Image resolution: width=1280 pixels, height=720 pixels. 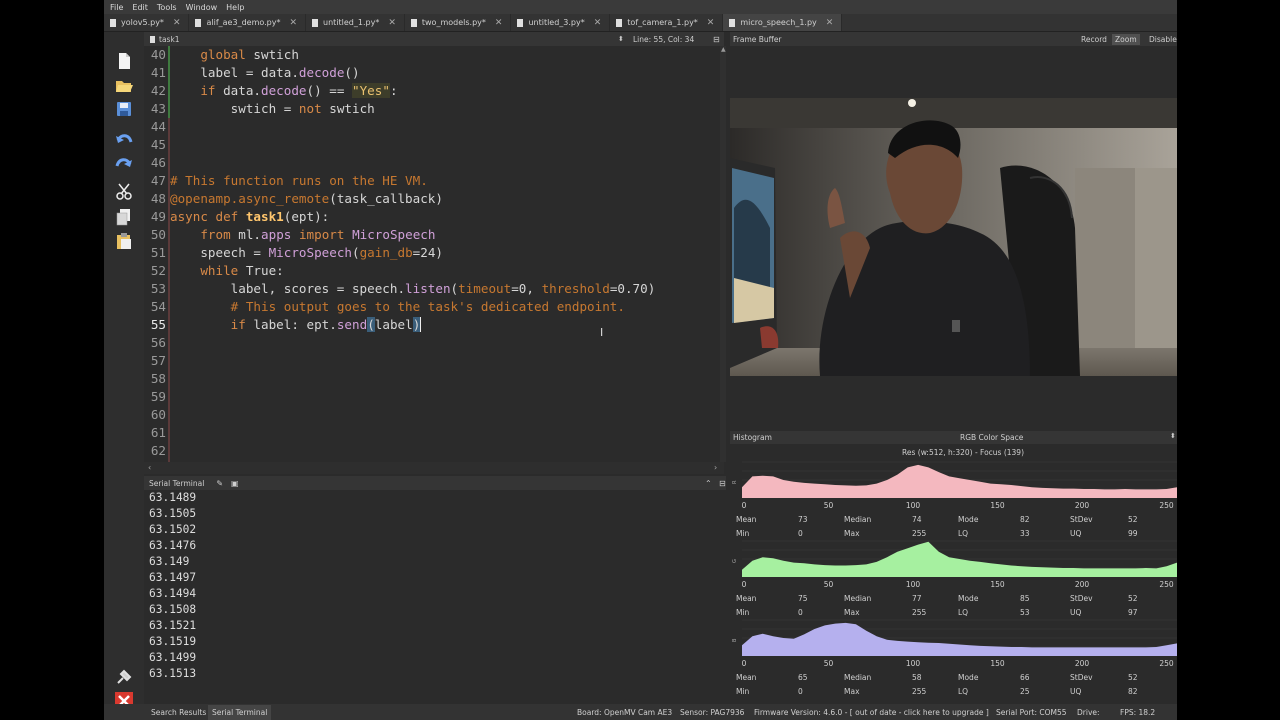 What do you see at coordinates (968, 677) in the screenshot?
I see `stat-label: Mode` at bounding box center [968, 677].